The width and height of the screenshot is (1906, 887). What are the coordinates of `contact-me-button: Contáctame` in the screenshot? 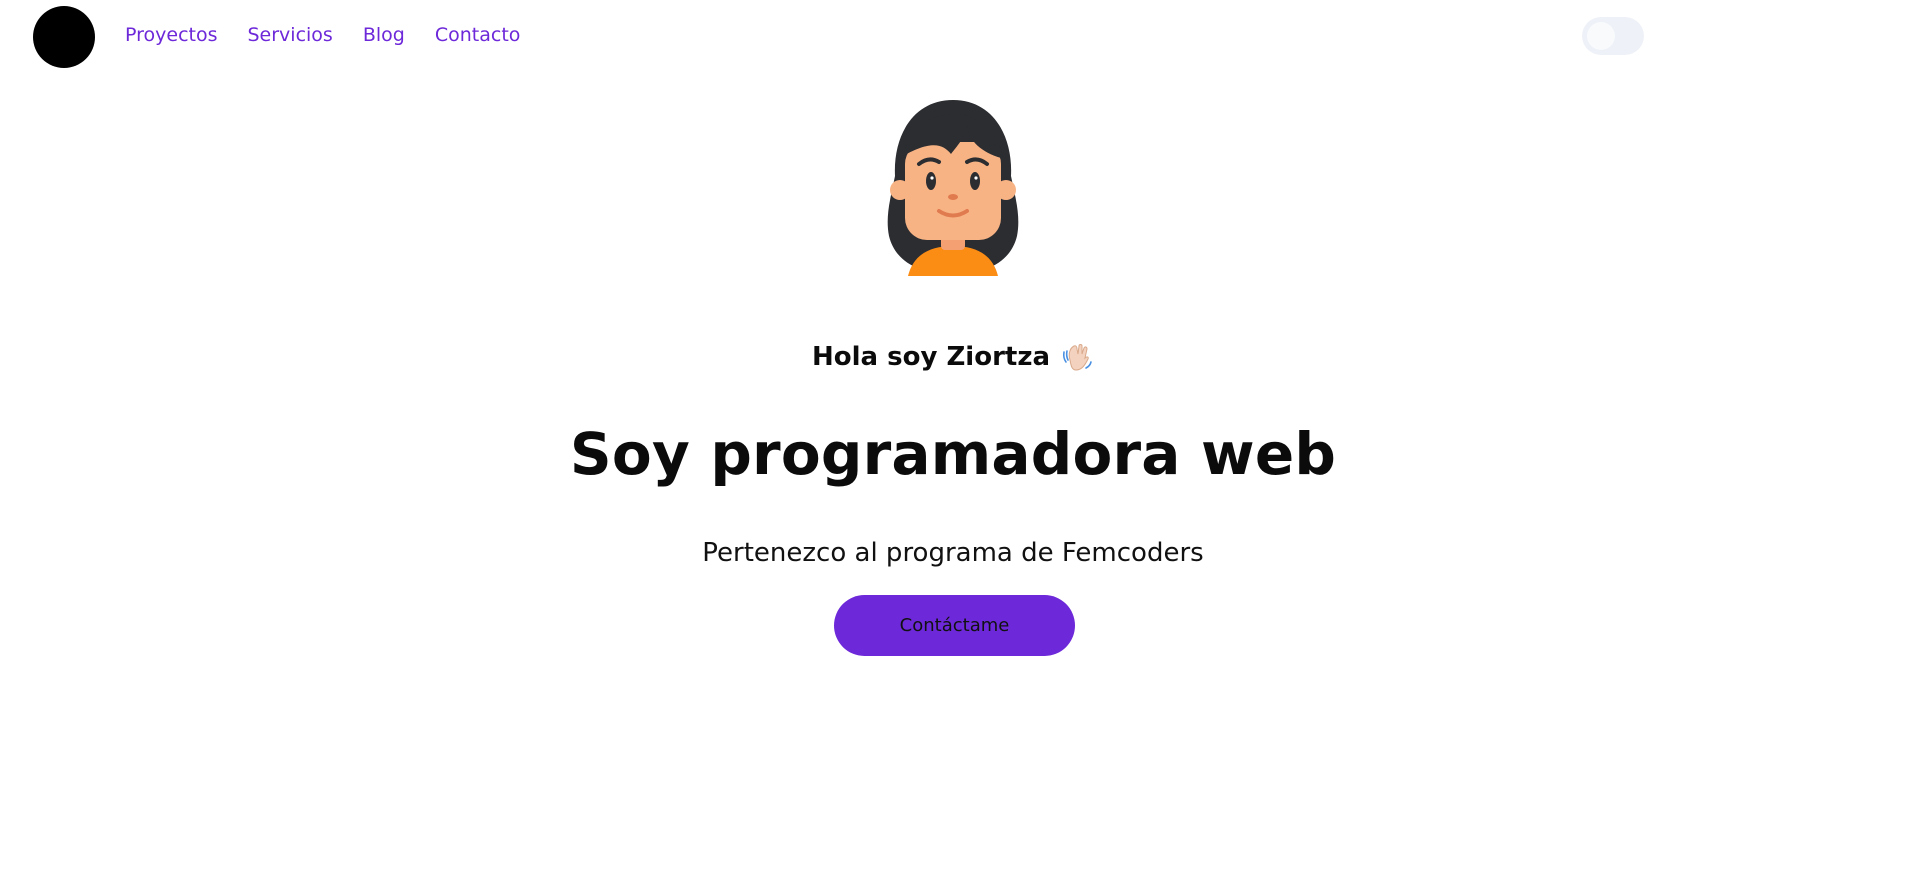 It's located at (954, 625).